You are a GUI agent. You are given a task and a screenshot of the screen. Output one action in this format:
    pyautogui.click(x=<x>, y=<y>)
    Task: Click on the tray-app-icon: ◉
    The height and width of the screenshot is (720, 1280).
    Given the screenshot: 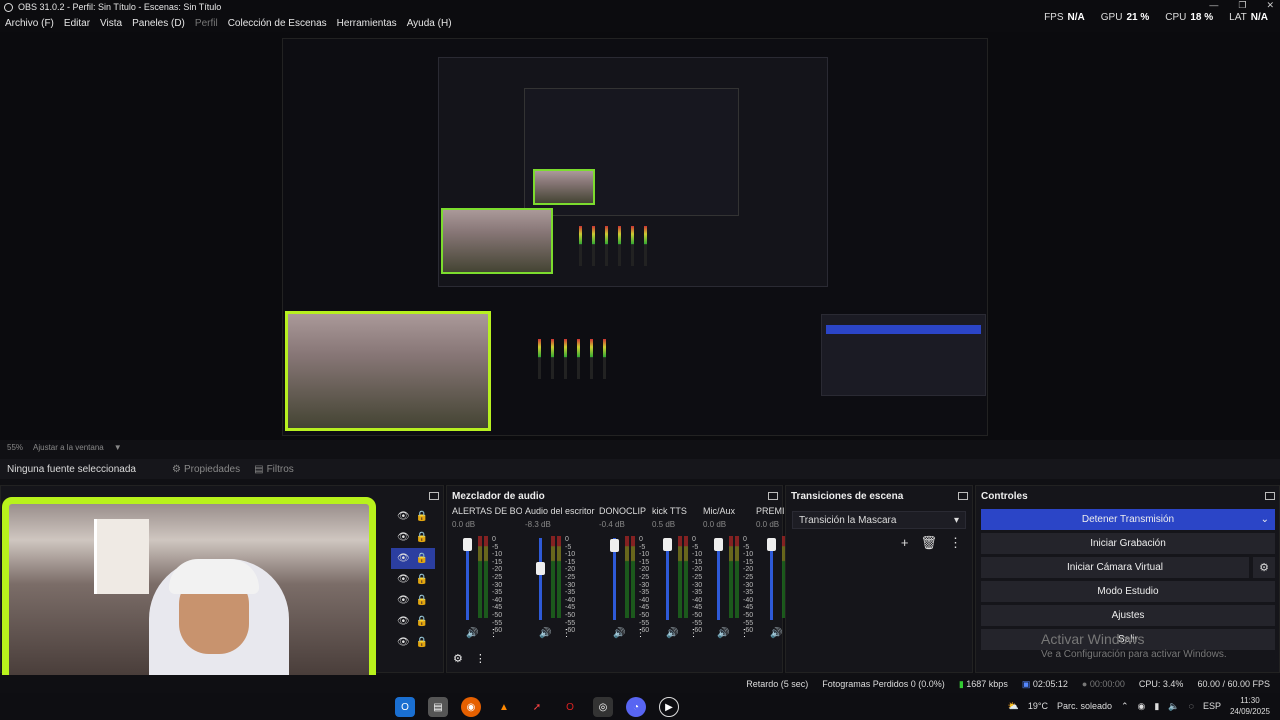 What is the action you would take?
    pyautogui.click(x=1142, y=706)
    